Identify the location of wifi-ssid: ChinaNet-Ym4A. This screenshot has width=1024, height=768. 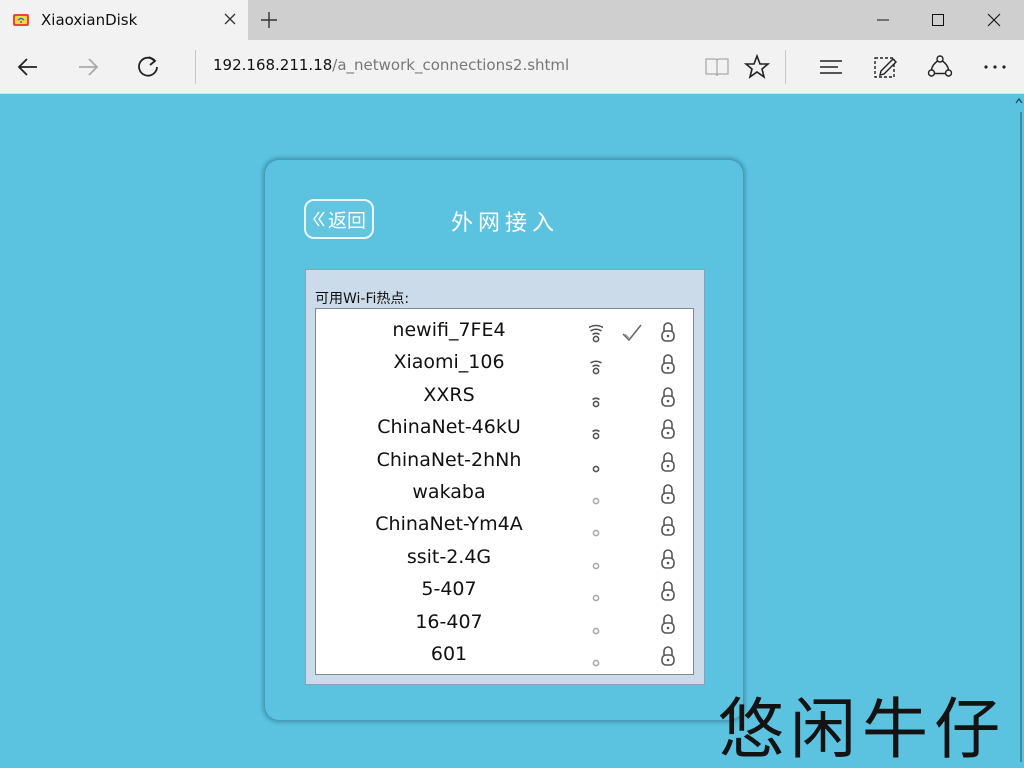
(449, 524).